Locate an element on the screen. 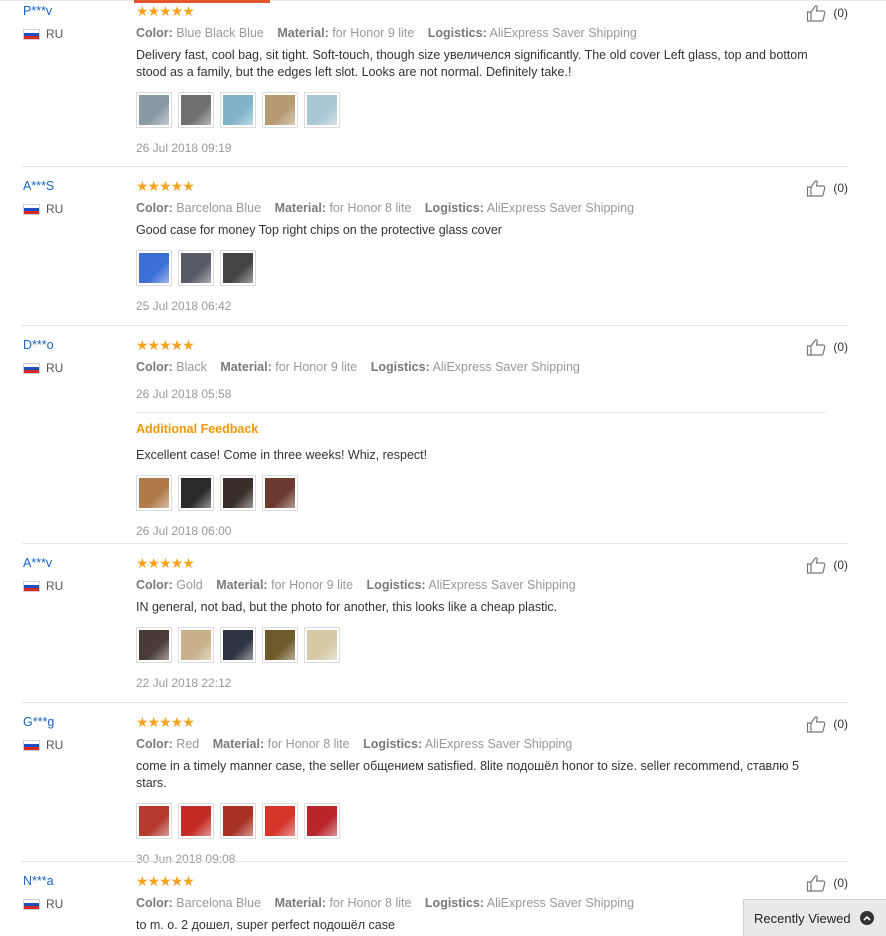 This screenshot has height=936, width=886. reviewer-info: D***o RU is located at coordinates (43, 356).